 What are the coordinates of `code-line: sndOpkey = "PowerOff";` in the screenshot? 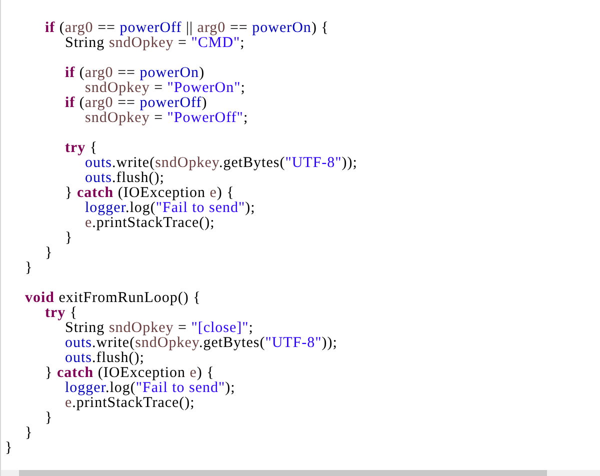 It's located at (166, 118).